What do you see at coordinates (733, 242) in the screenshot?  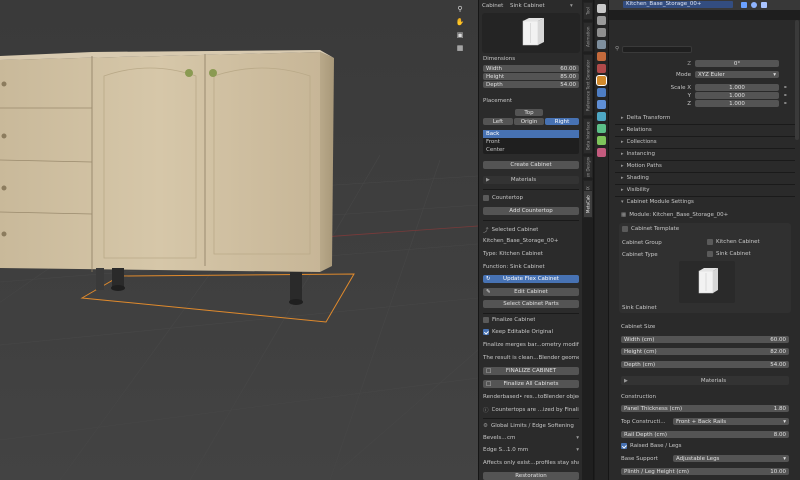 I see `cabinet-group-value: Kitchen Cabinet` at bounding box center [733, 242].